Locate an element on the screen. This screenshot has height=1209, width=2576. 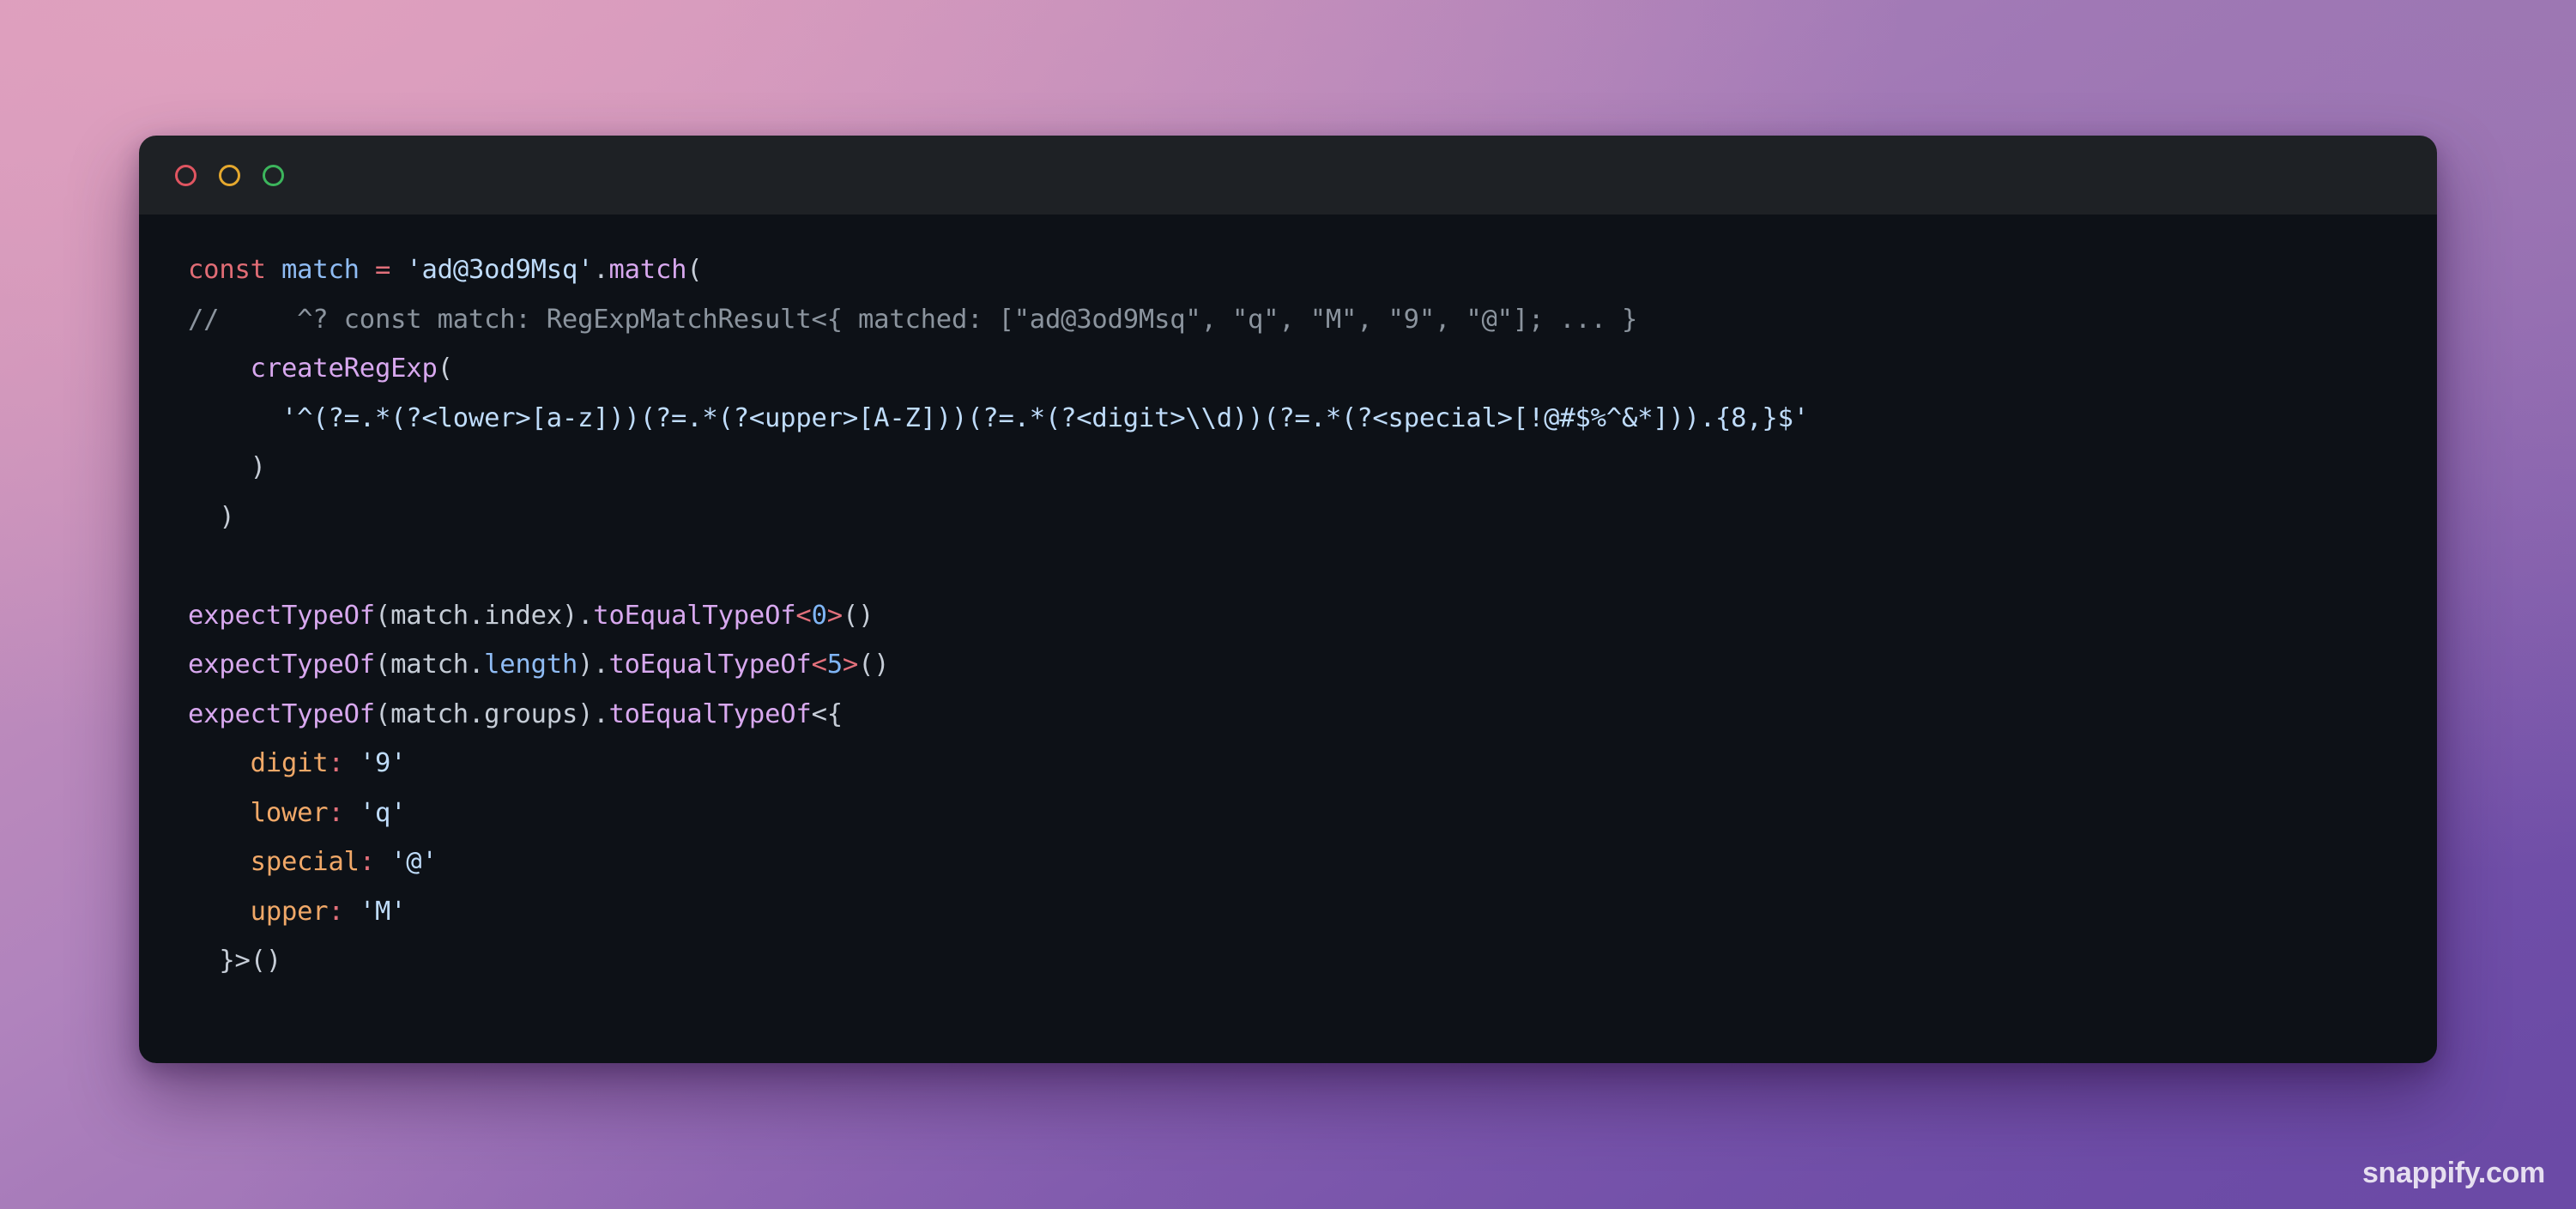
code-token: '@' is located at coordinates (414, 862).